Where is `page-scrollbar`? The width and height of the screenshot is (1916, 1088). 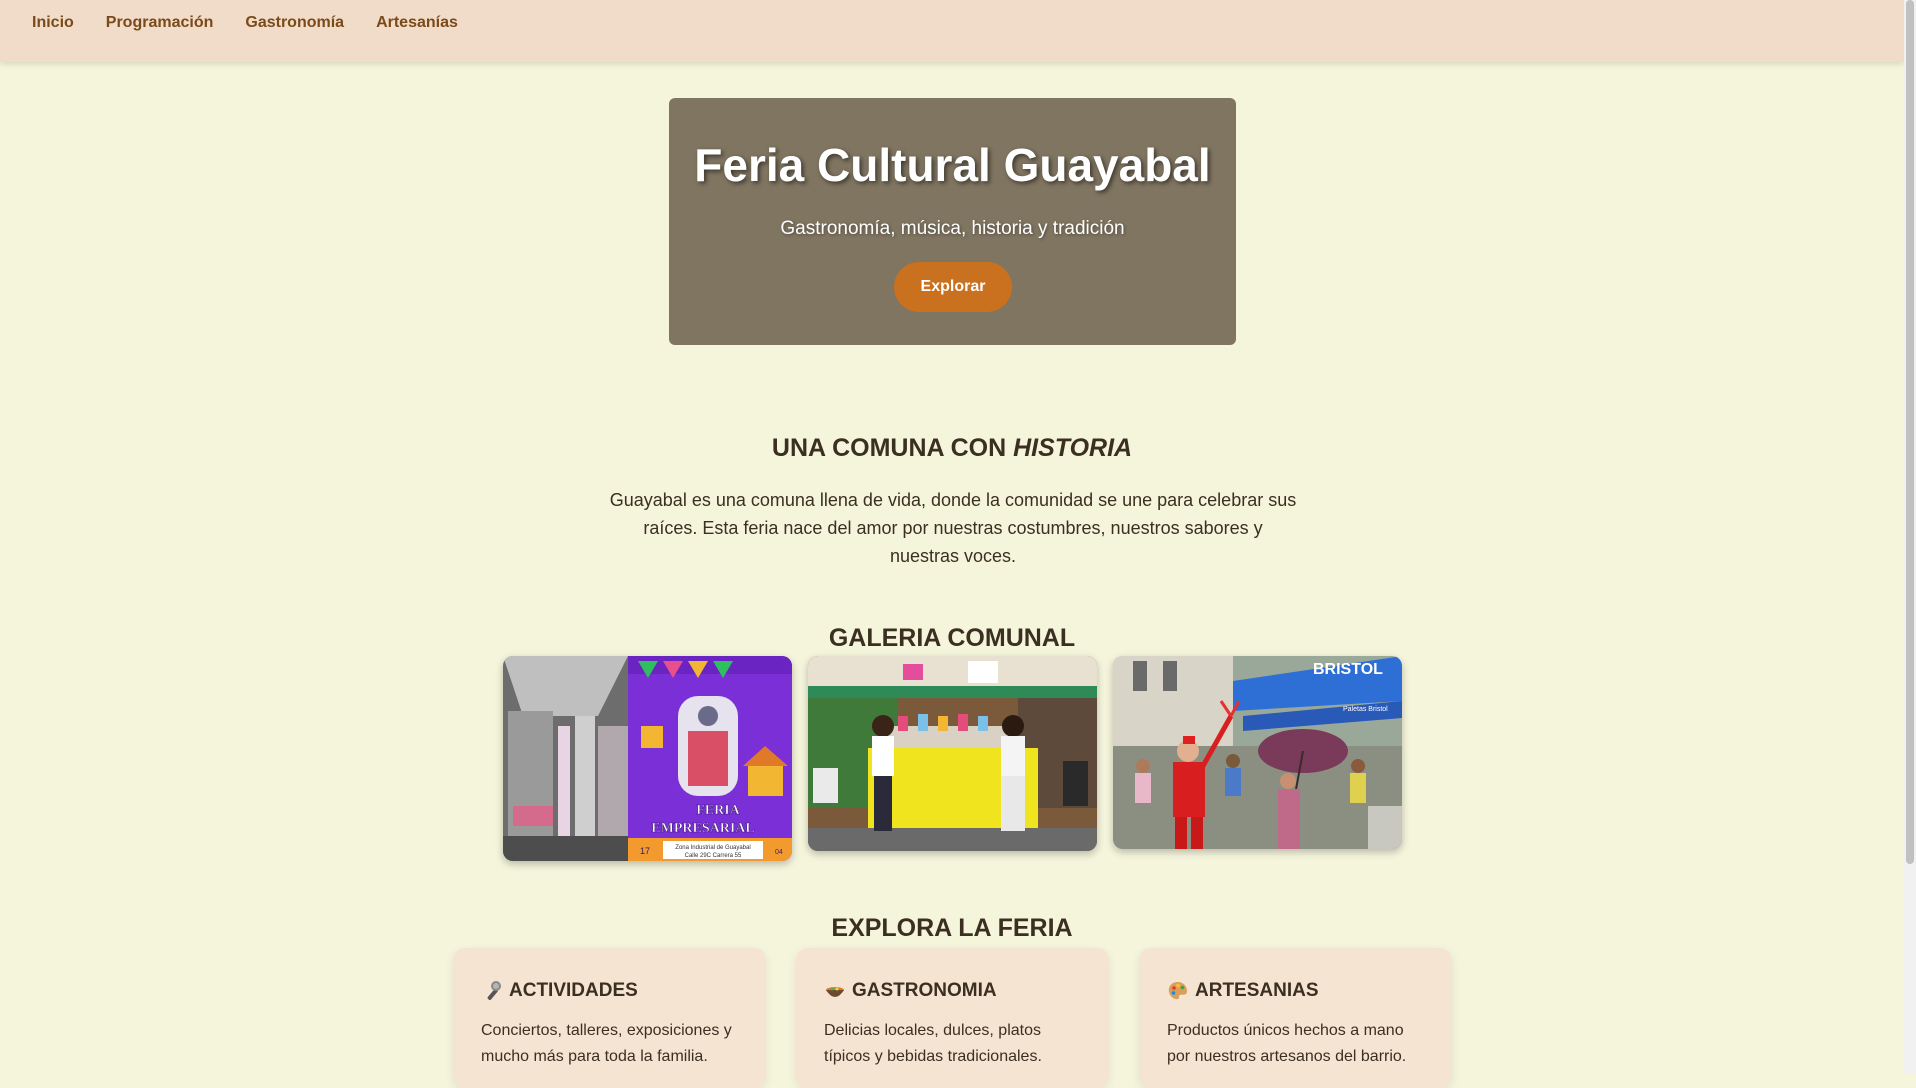
page-scrollbar is located at coordinates (1910, 537).